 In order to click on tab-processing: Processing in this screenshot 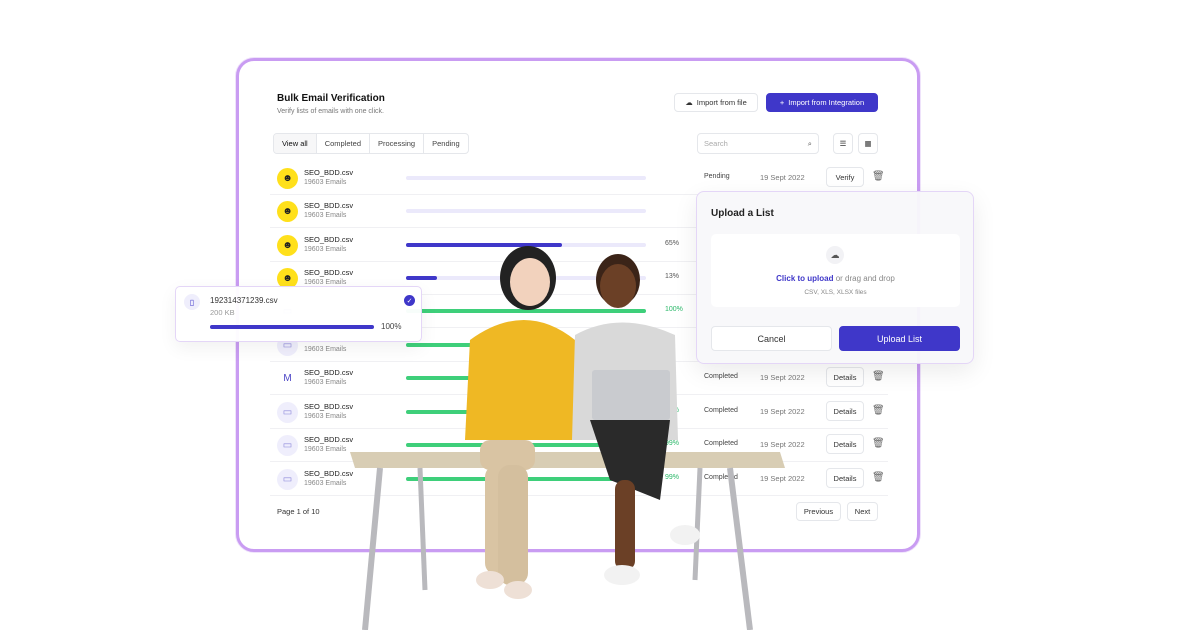, I will do `click(397, 143)`.